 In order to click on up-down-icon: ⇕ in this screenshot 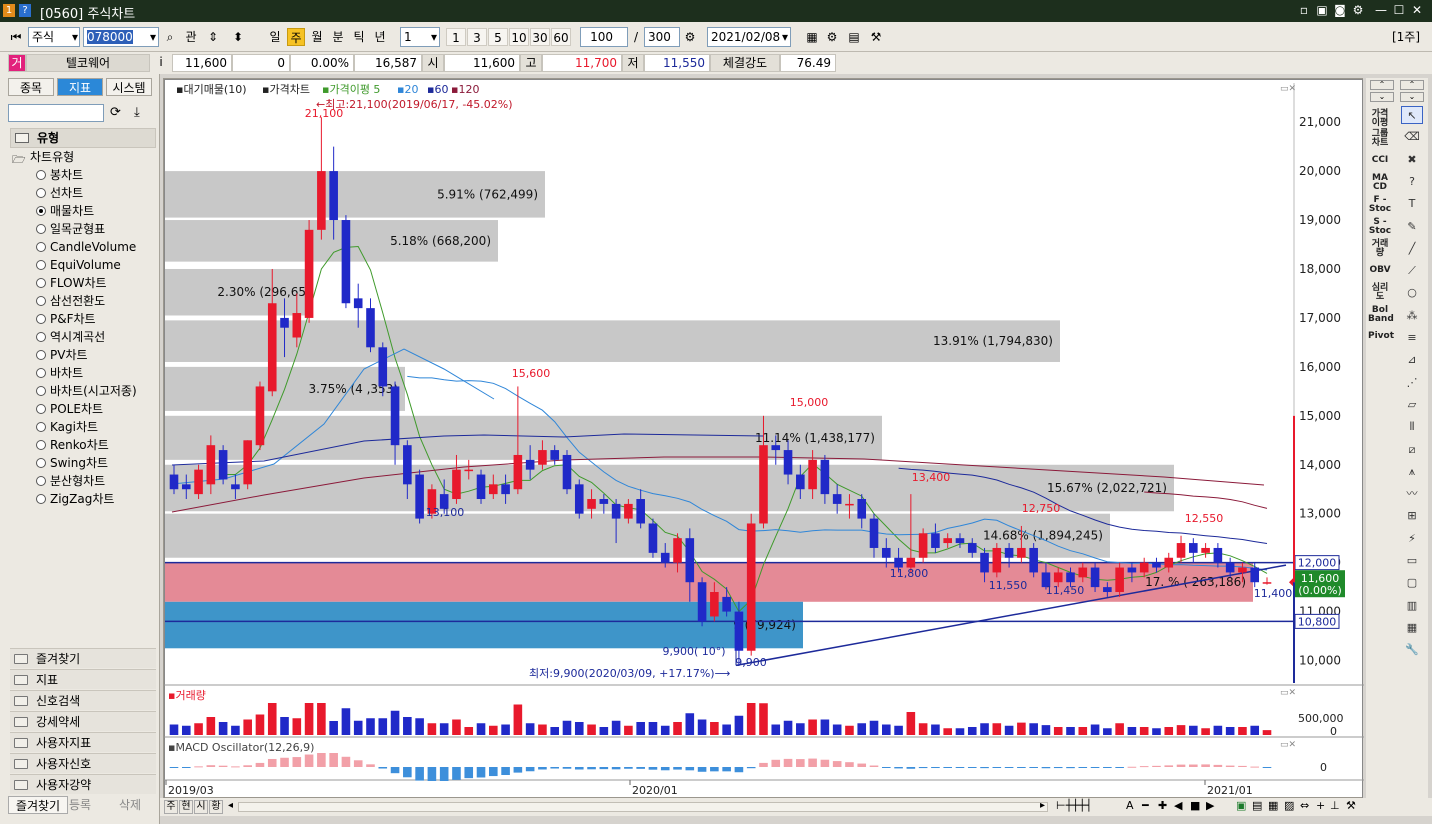, I will do `click(213, 37)`.